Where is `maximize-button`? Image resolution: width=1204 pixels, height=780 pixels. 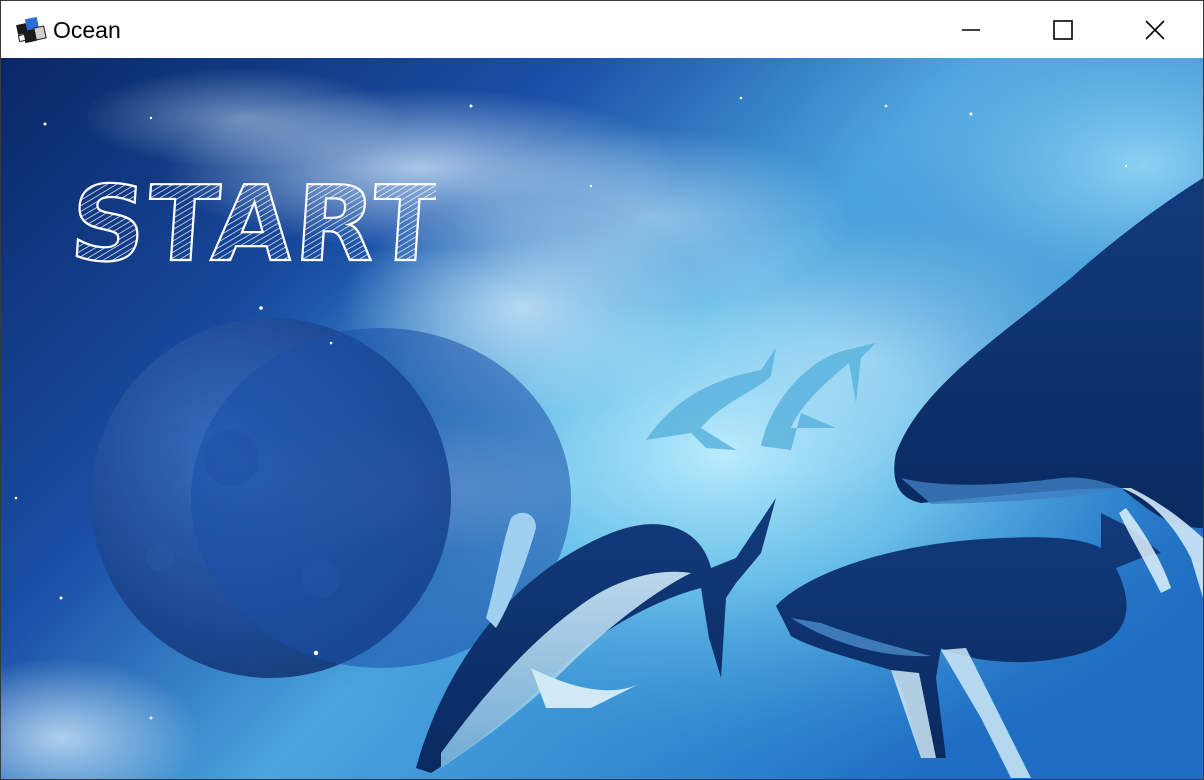
maximize-button is located at coordinates (1063, 29).